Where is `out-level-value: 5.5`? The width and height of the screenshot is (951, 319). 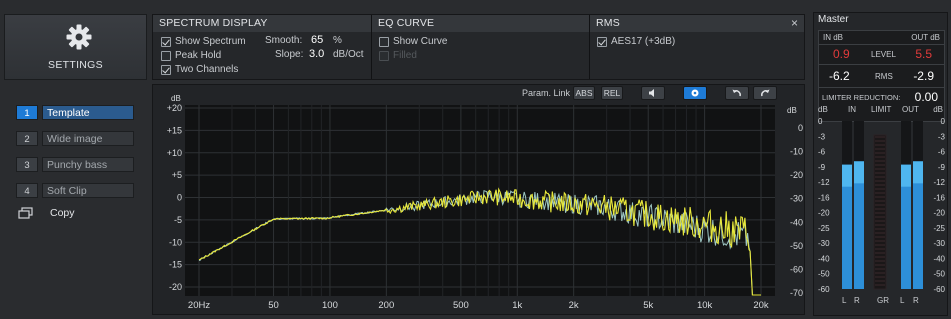
out-level-value: 5.5 is located at coordinates (923, 54).